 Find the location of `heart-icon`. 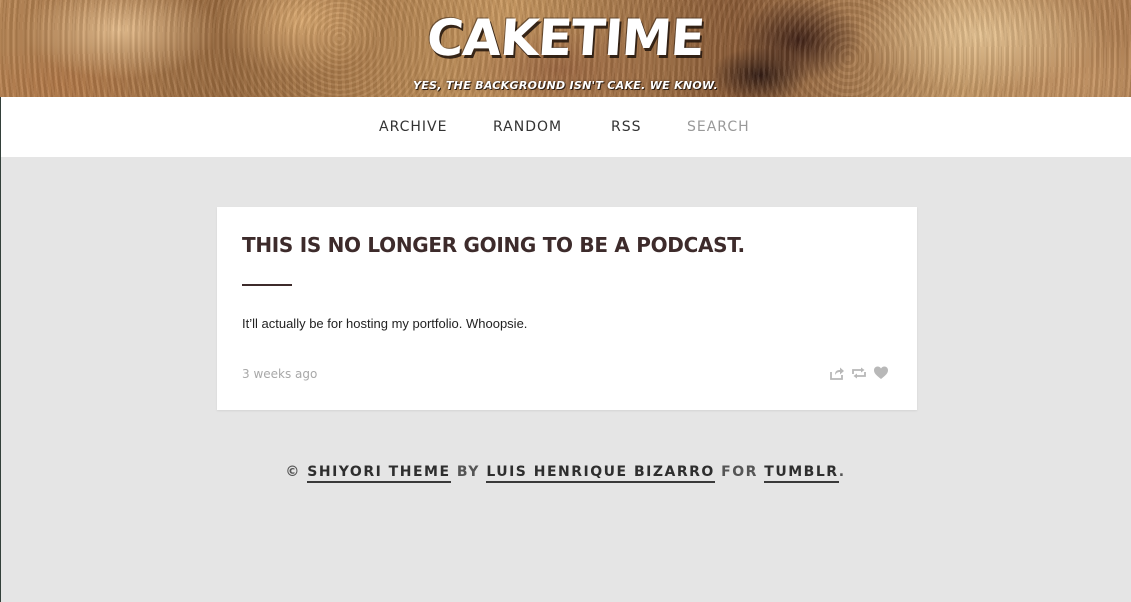

heart-icon is located at coordinates (881, 373).